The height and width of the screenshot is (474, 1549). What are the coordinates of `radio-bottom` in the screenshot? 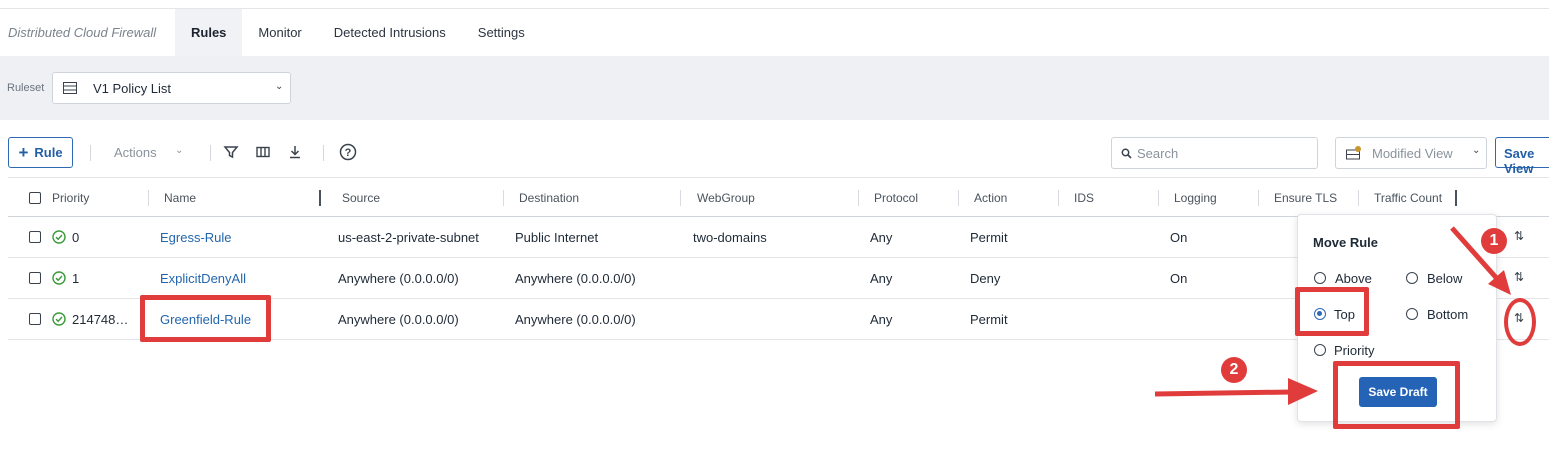 It's located at (1412, 314).